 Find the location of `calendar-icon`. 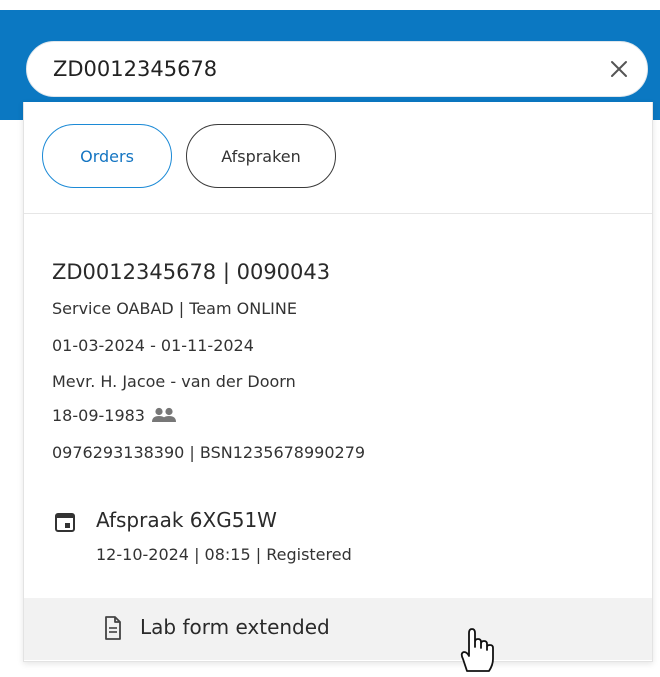

calendar-icon is located at coordinates (65, 524).